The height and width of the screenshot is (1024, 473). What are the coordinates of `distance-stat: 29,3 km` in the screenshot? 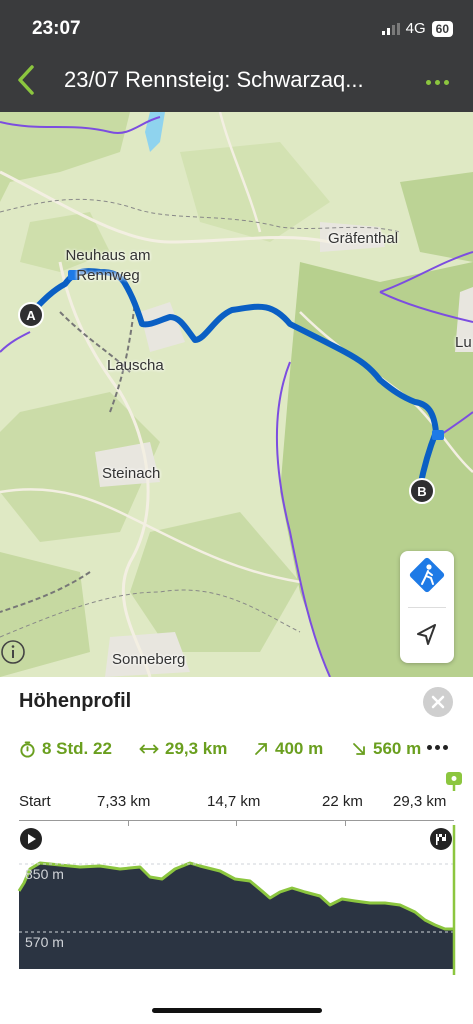 It's located at (183, 749).